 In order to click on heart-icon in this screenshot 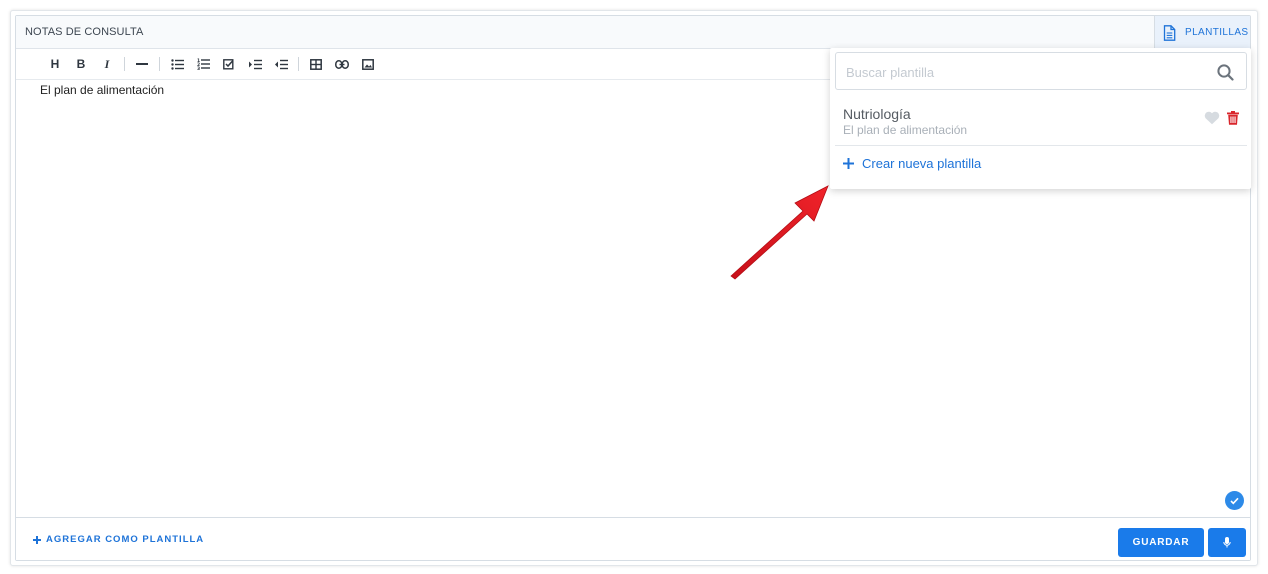, I will do `click(1212, 118)`.